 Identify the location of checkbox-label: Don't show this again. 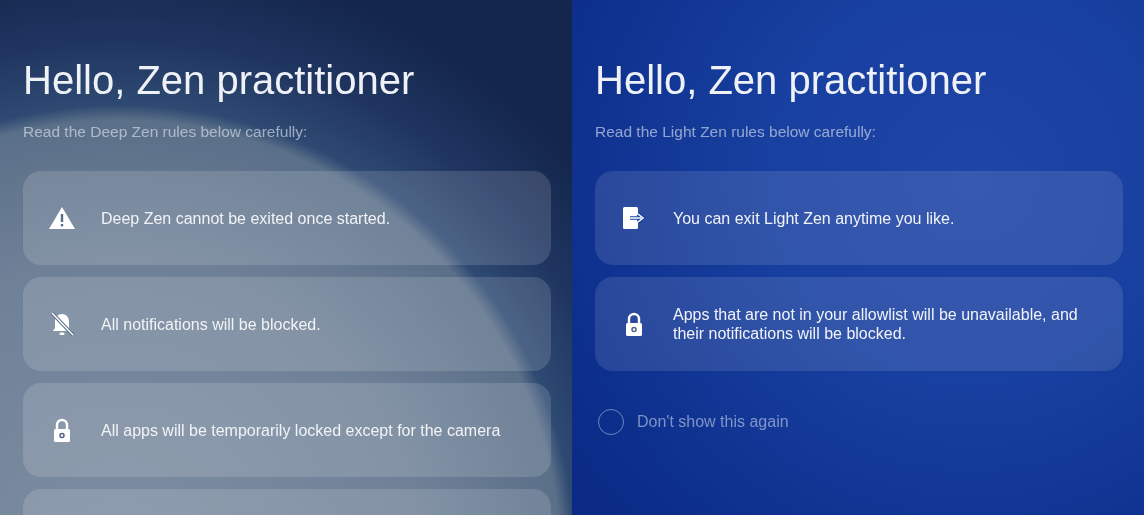
(713, 422).